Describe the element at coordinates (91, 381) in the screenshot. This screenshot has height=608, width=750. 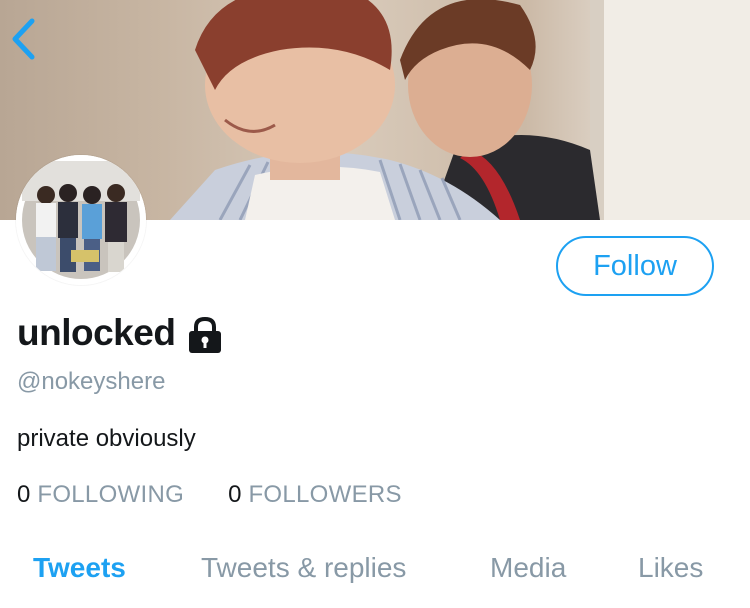
I see `profile-handle: @nokeyshere` at that location.